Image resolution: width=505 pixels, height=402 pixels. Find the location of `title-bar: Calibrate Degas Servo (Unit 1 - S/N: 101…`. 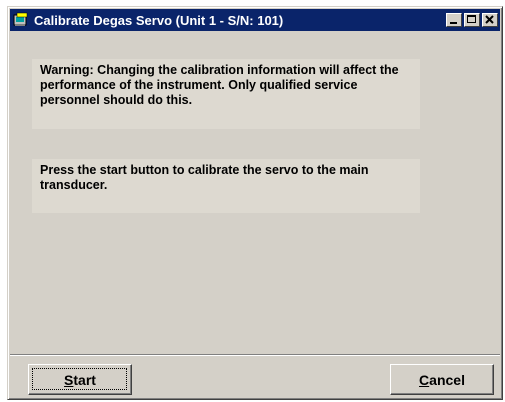

title-bar: Calibrate Degas Servo (Unit 1 - S/N: 101… is located at coordinates (255, 20).